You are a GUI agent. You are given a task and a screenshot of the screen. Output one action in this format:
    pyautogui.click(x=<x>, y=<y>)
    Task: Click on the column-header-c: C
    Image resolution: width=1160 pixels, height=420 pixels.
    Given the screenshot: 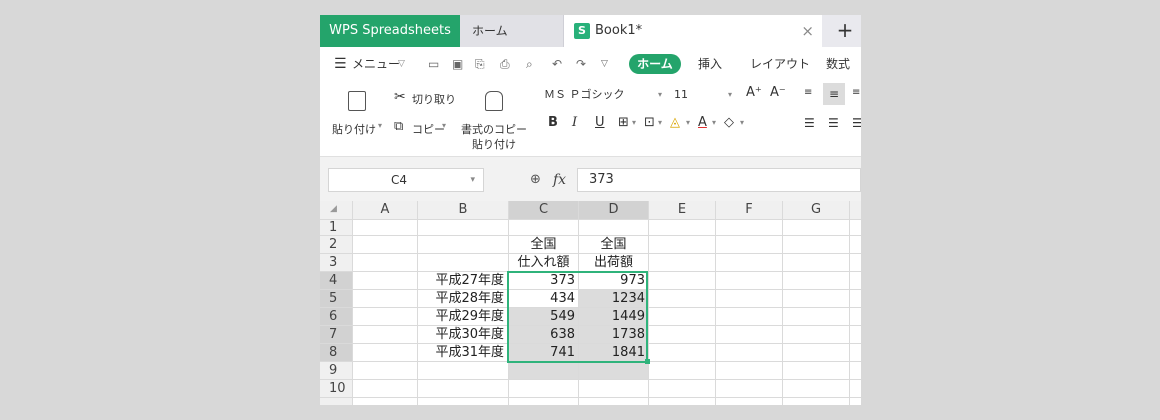 What is the action you would take?
    pyautogui.click(x=543, y=210)
    